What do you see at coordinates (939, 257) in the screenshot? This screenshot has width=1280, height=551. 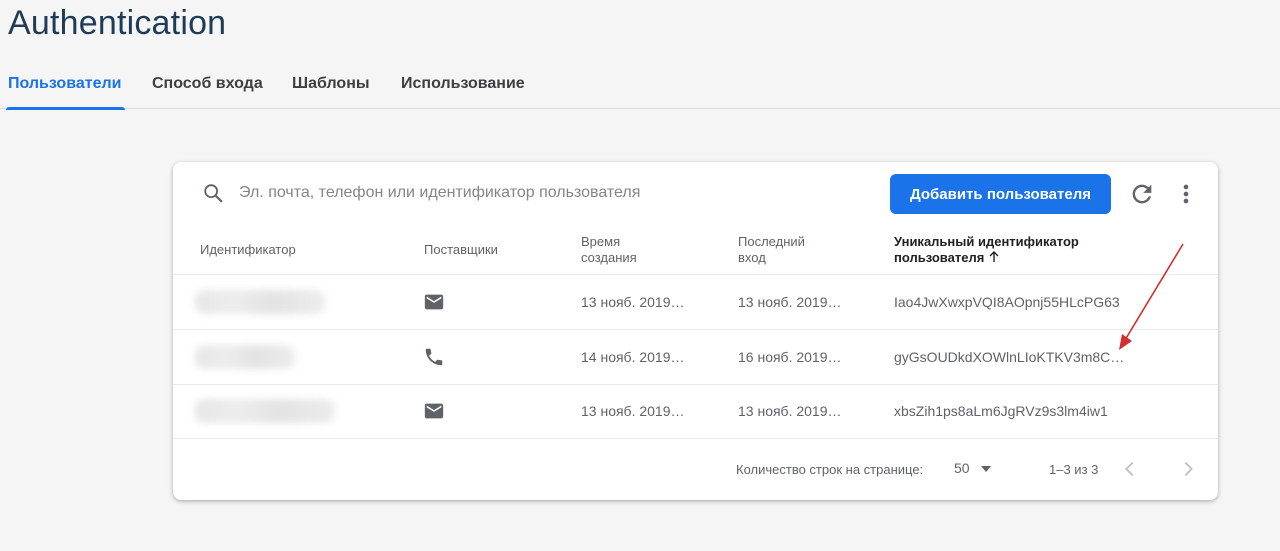 I see `header-uid-line2: пользователя` at bounding box center [939, 257].